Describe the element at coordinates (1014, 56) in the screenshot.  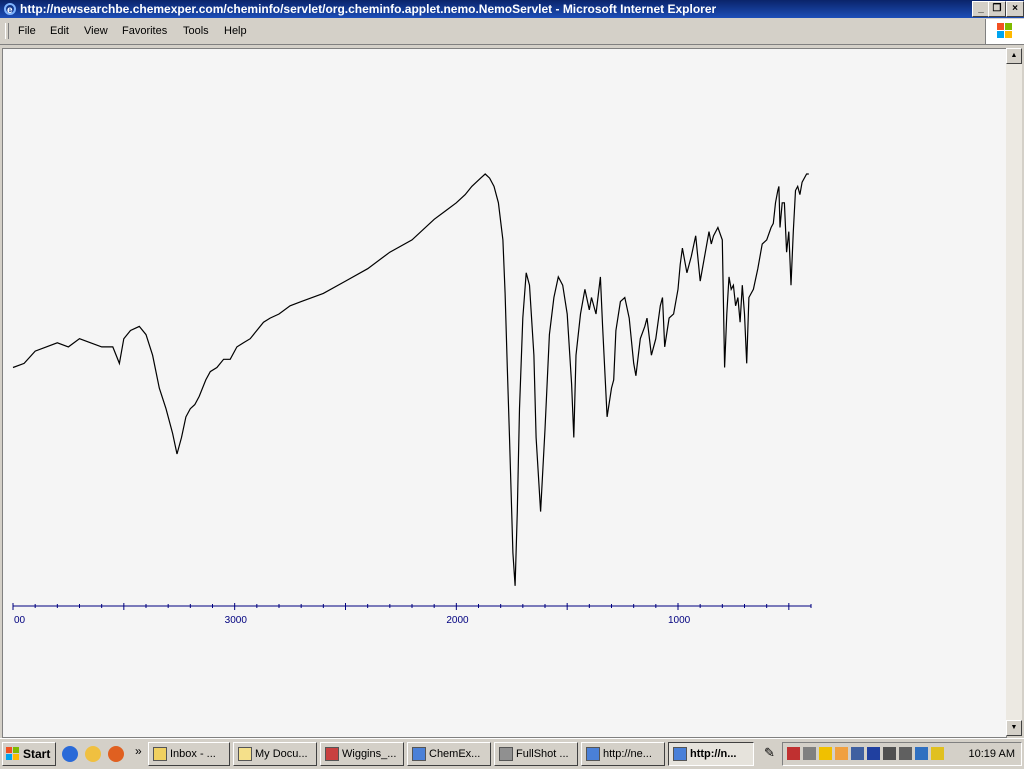
I see `scroll-up-button: ▲` at that location.